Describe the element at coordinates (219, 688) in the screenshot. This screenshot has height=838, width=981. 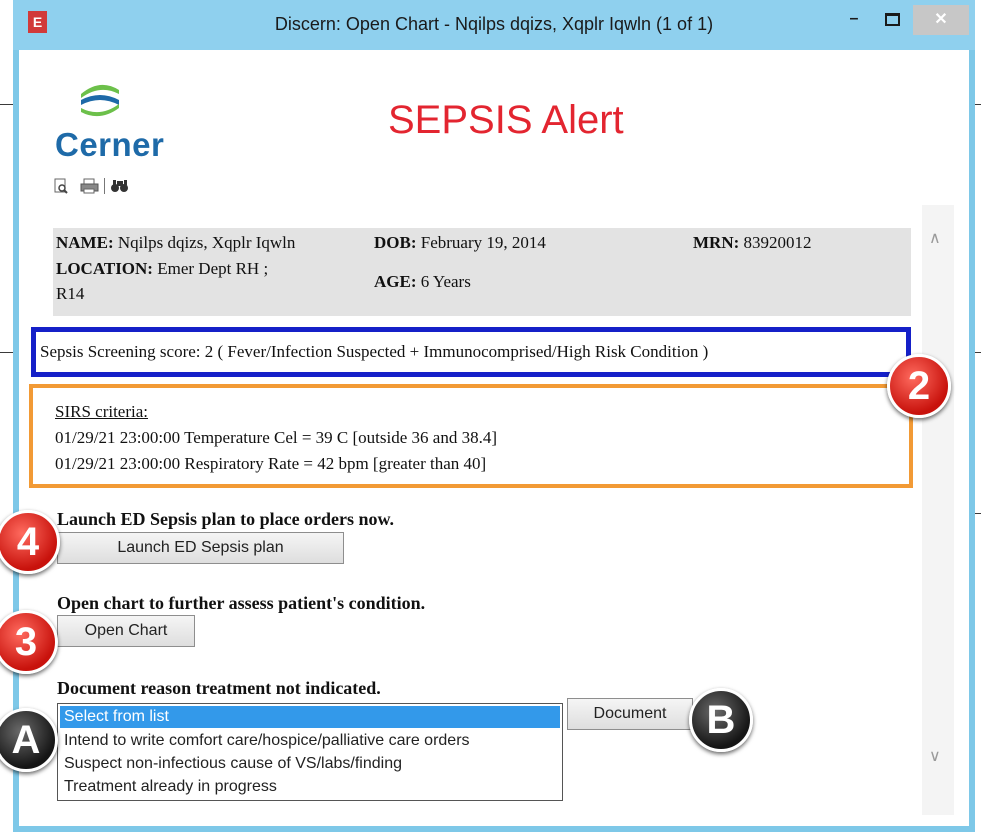
I see `document-heading: Document reason treatment not indicated.` at that location.